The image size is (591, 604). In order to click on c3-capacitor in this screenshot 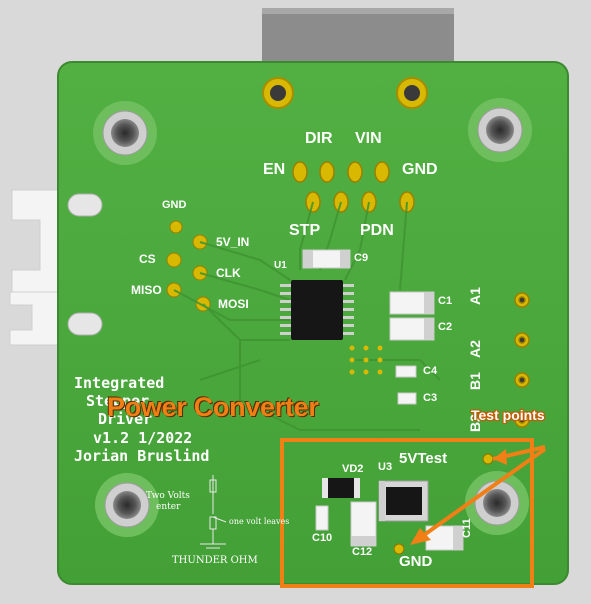, I will do `click(407, 398)`.